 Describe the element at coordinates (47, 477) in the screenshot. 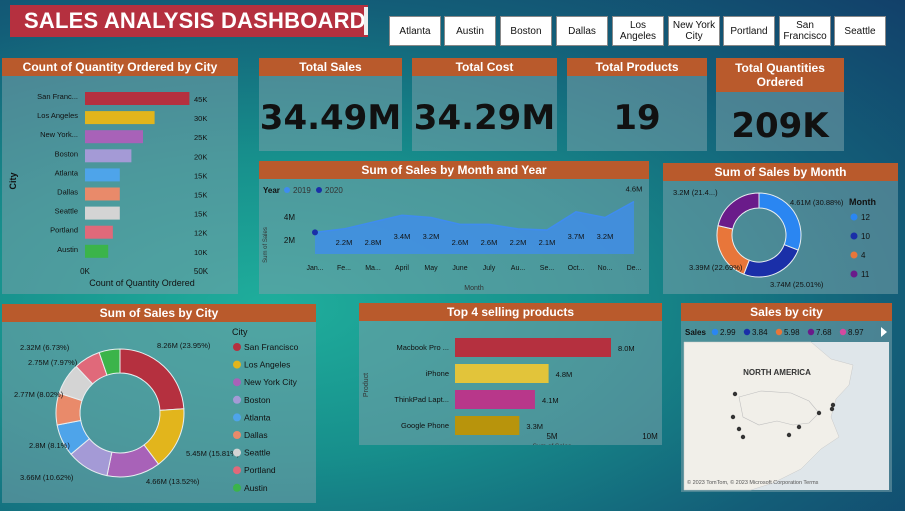

I see `city-slice-label: 3.66M (10.62%)` at that location.